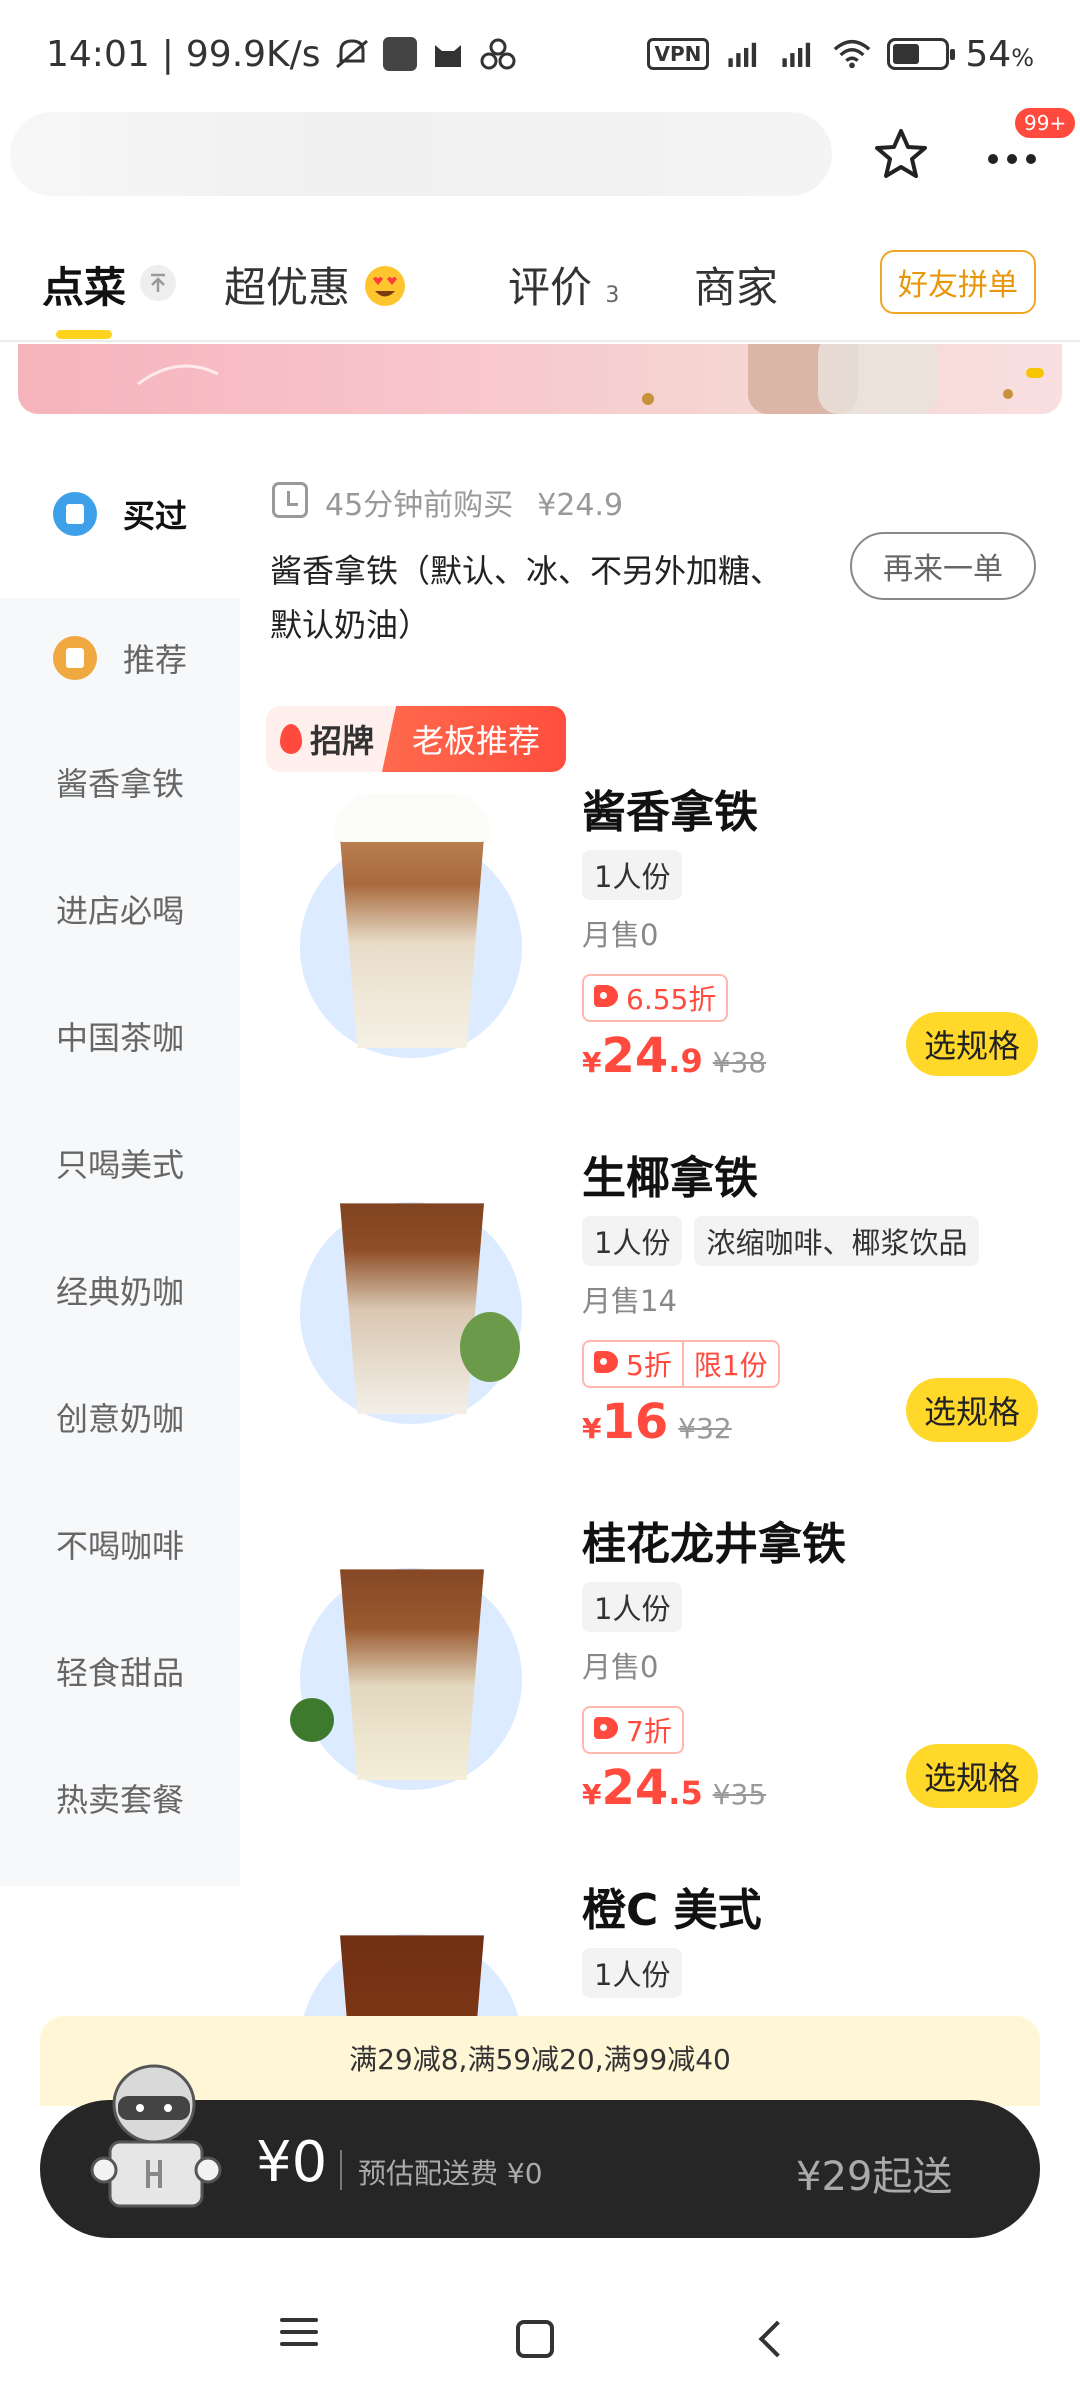 The height and width of the screenshot is (2400, 1080). What do you see at coordinates (120, 909) in the screenshot?
I see `sidebar-item-category: 进店必喝` at bounding box center [120, 909].